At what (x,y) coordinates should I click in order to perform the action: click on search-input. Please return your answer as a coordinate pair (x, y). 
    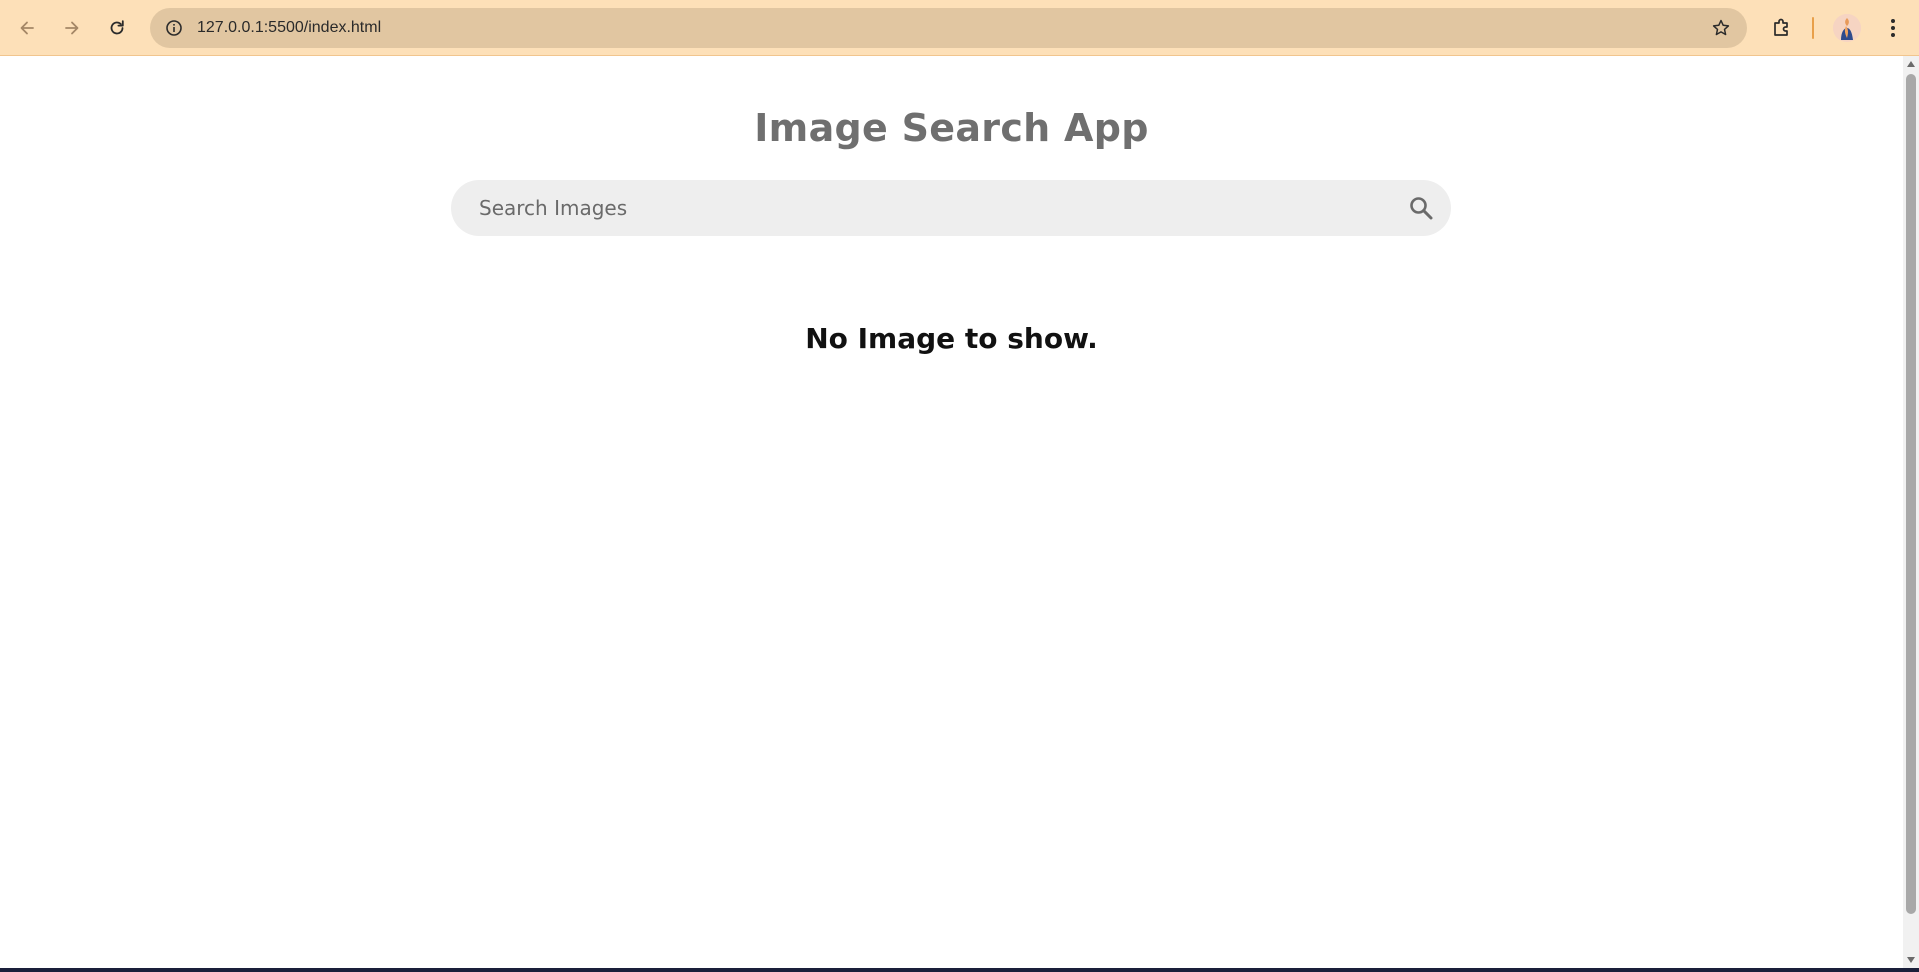
    Looking at the image, I should click on (921, 208).